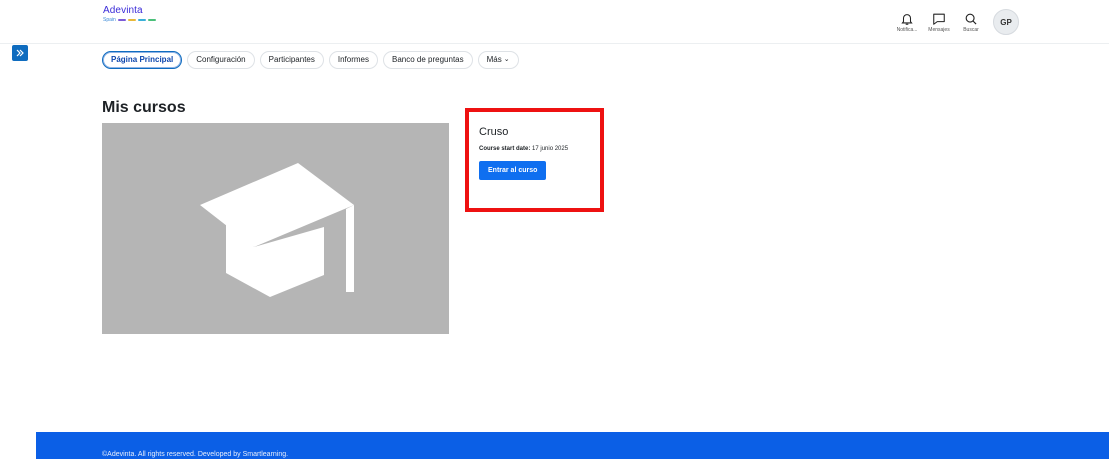  Describe the element at coordinates (505, 149) in the screenshot. I see `course-start-label: Course start date:` at that location.